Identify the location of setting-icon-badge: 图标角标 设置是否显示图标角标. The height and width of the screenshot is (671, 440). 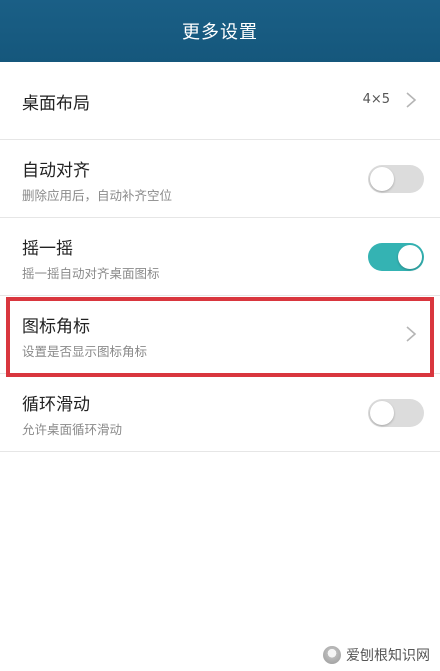
(220, 335).